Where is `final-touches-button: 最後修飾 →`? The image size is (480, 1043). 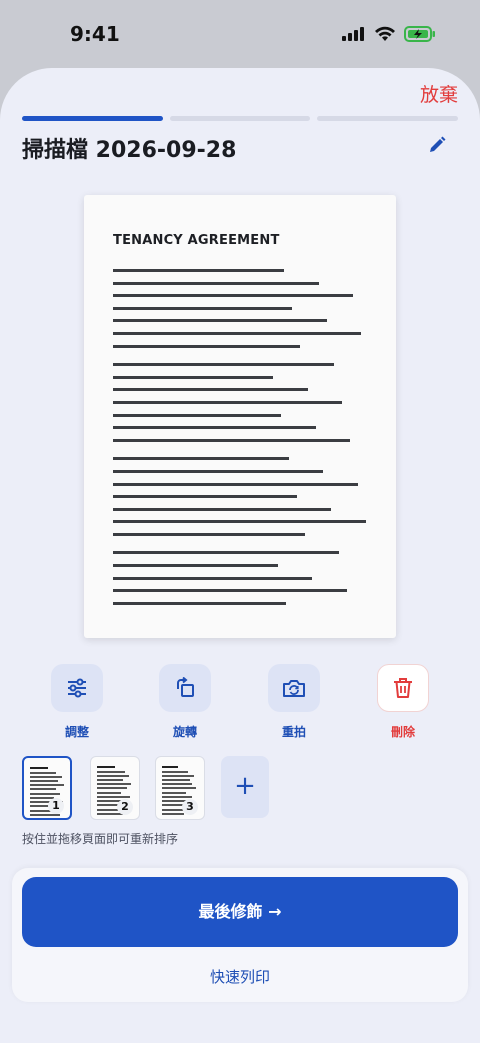
final-touches-button: 最後修飾 → is located at coordinates (240, 912).